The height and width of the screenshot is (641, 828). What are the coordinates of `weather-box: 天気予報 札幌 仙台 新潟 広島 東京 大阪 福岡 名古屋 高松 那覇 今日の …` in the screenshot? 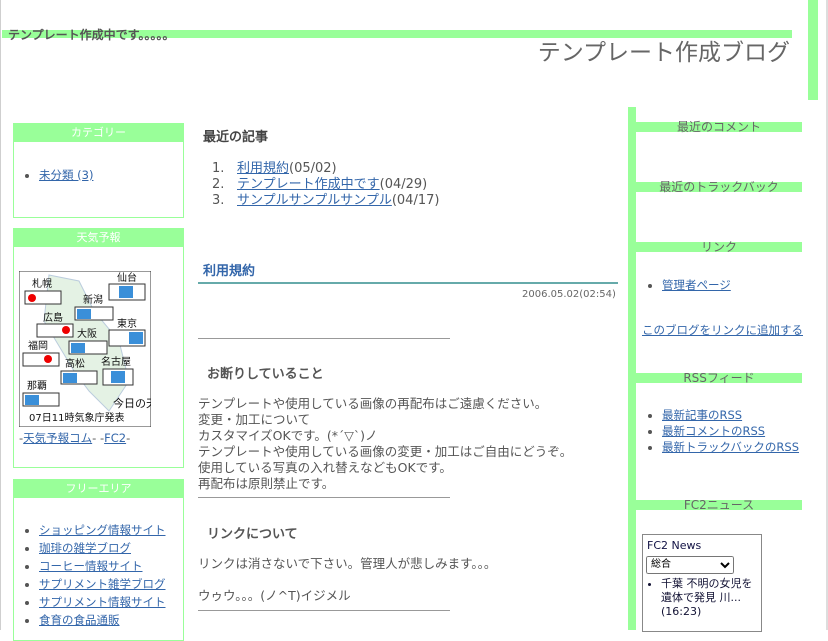 It's located at (98, 348).